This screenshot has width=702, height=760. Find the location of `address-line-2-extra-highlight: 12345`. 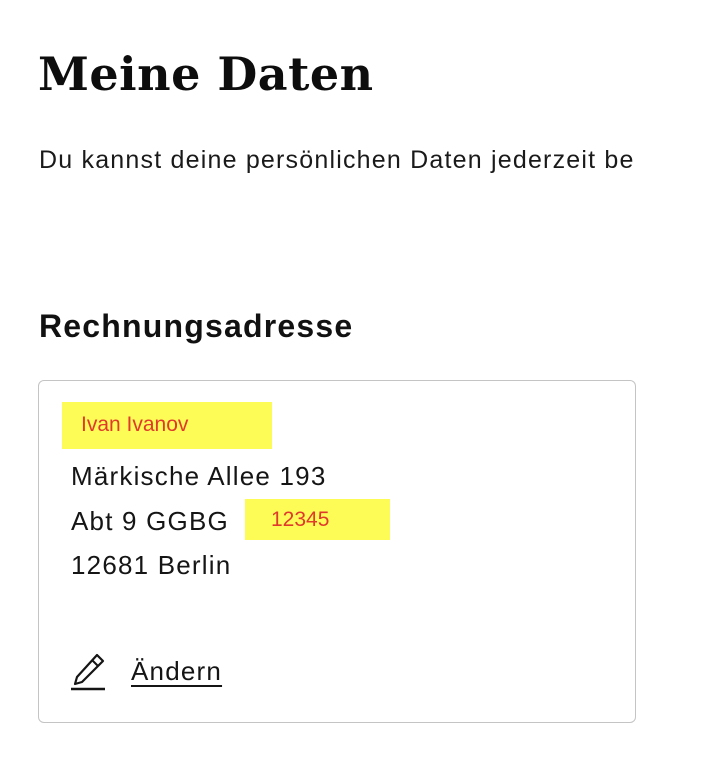

address-line-2-extra-highlight: 12345 is located at coordinates (317, 519).